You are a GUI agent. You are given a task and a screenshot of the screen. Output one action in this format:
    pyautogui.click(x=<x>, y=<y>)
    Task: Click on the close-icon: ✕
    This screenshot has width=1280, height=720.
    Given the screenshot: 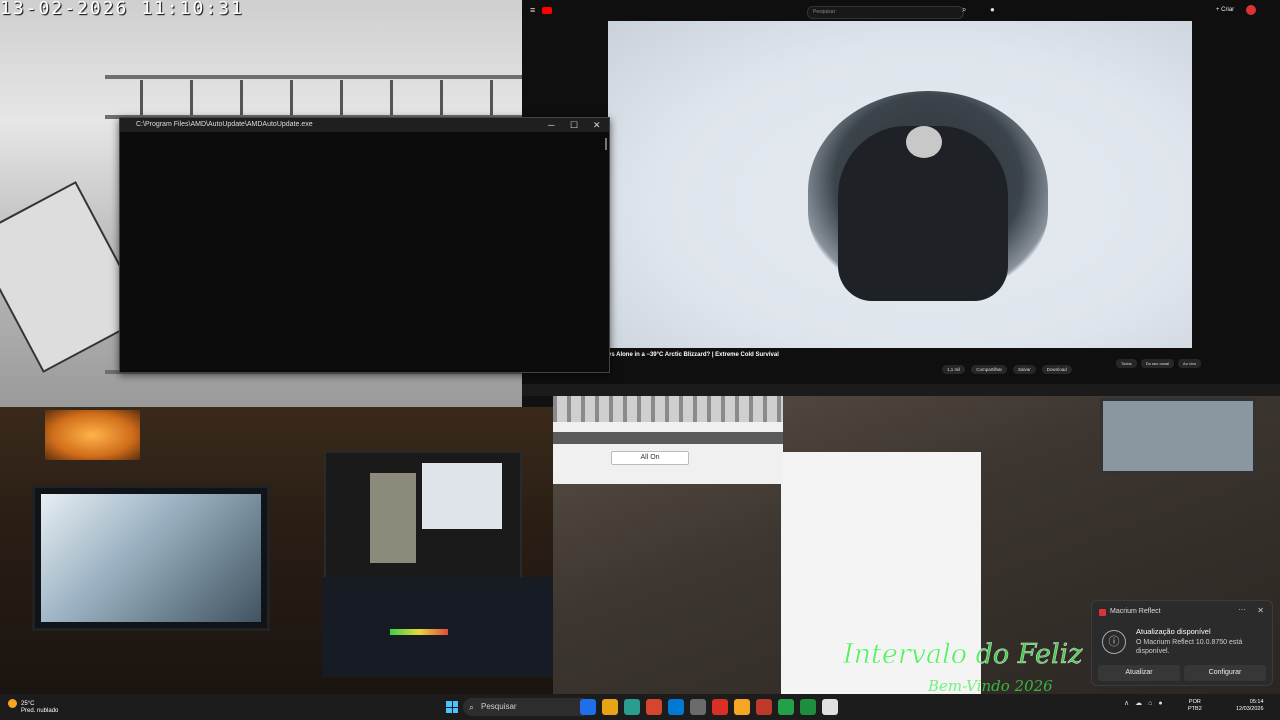 What is the action you would take?
    pyautogui.click(x=1260, y=610)
    